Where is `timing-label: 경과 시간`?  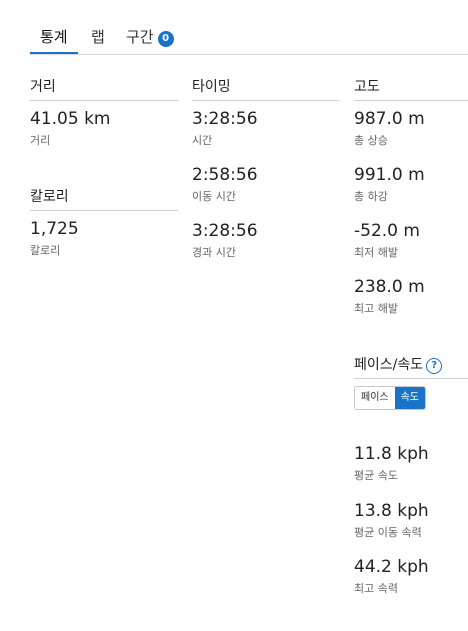 timing-label: 경과 시간 is located at coordinates (214, 252).